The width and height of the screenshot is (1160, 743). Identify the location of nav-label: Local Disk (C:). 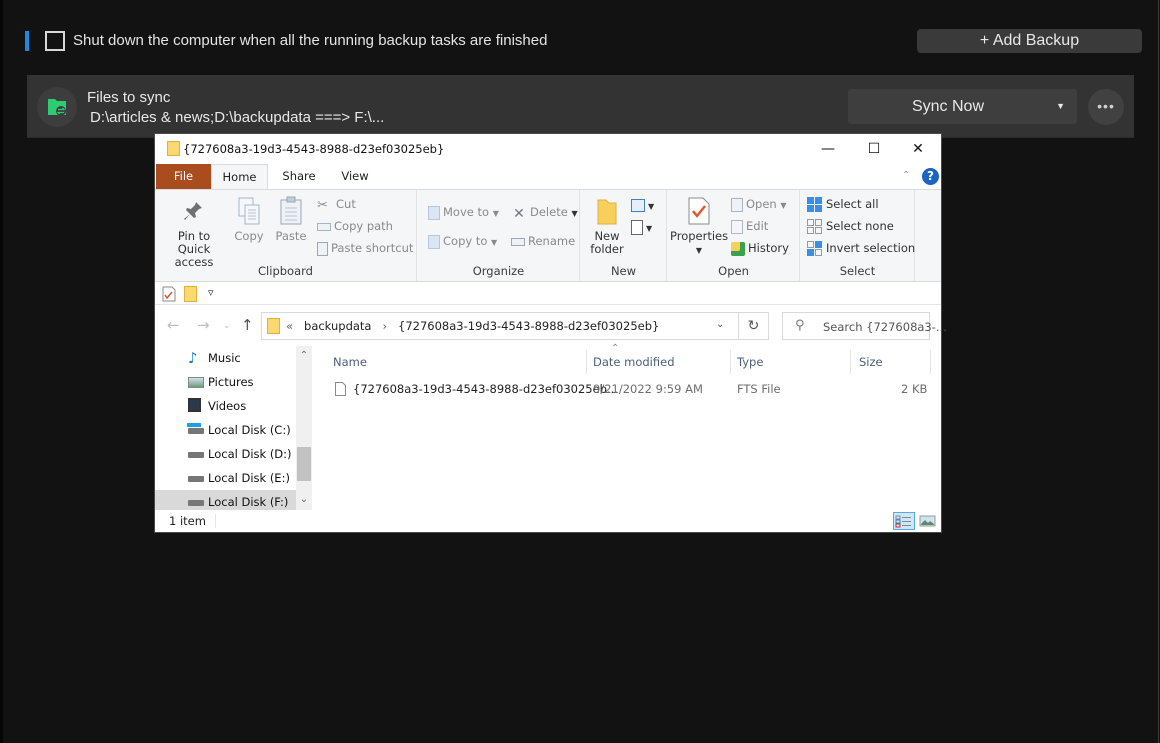
(249, 430).